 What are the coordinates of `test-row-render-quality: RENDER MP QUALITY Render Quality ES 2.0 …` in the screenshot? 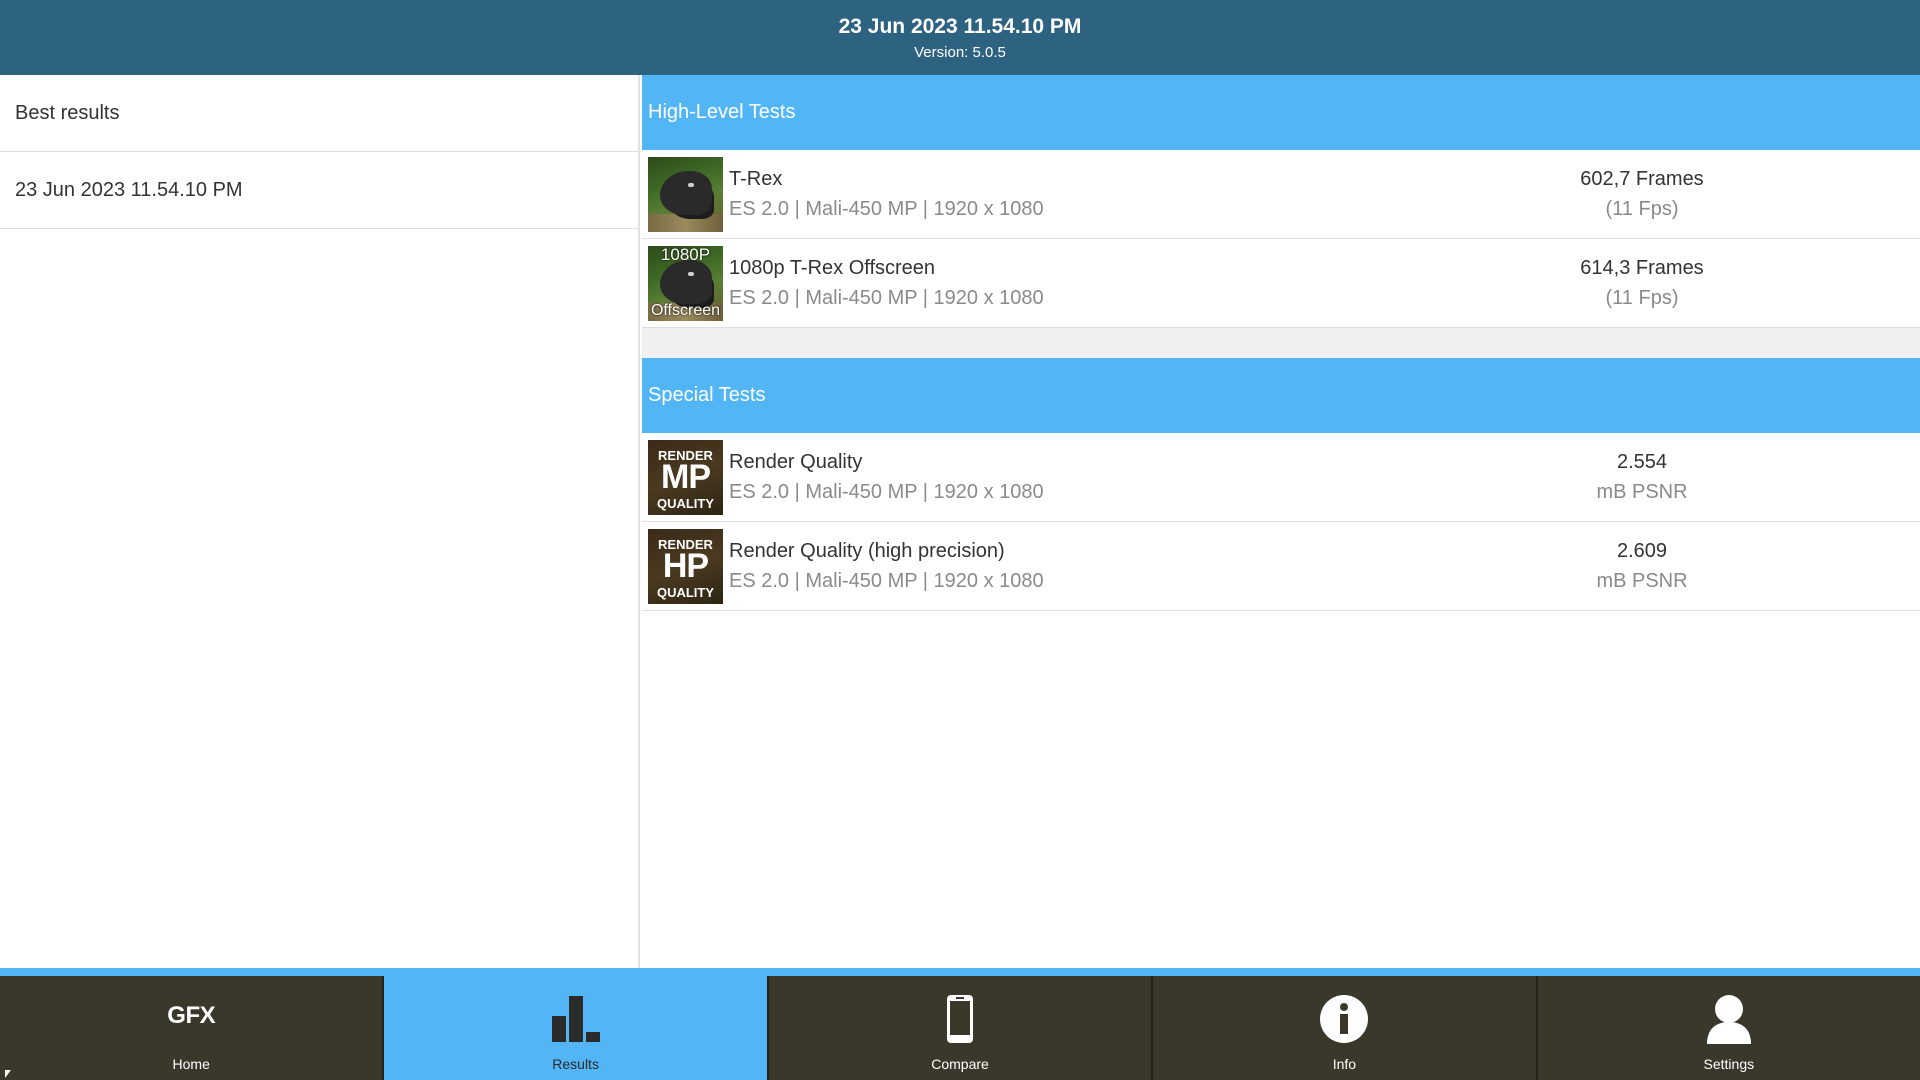 It's located at (1281, 477).